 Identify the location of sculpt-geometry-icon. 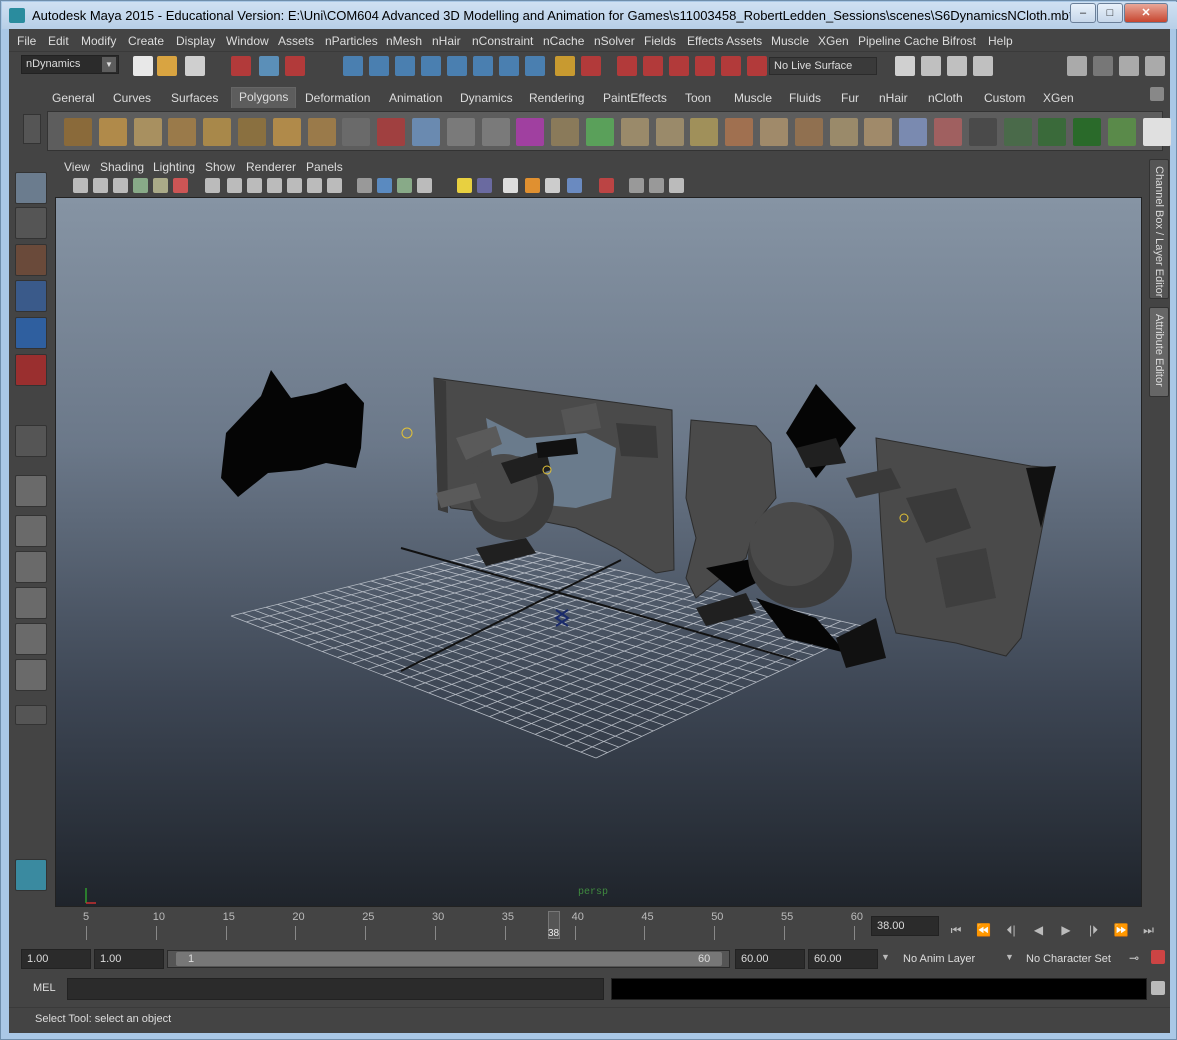
(948, 132).